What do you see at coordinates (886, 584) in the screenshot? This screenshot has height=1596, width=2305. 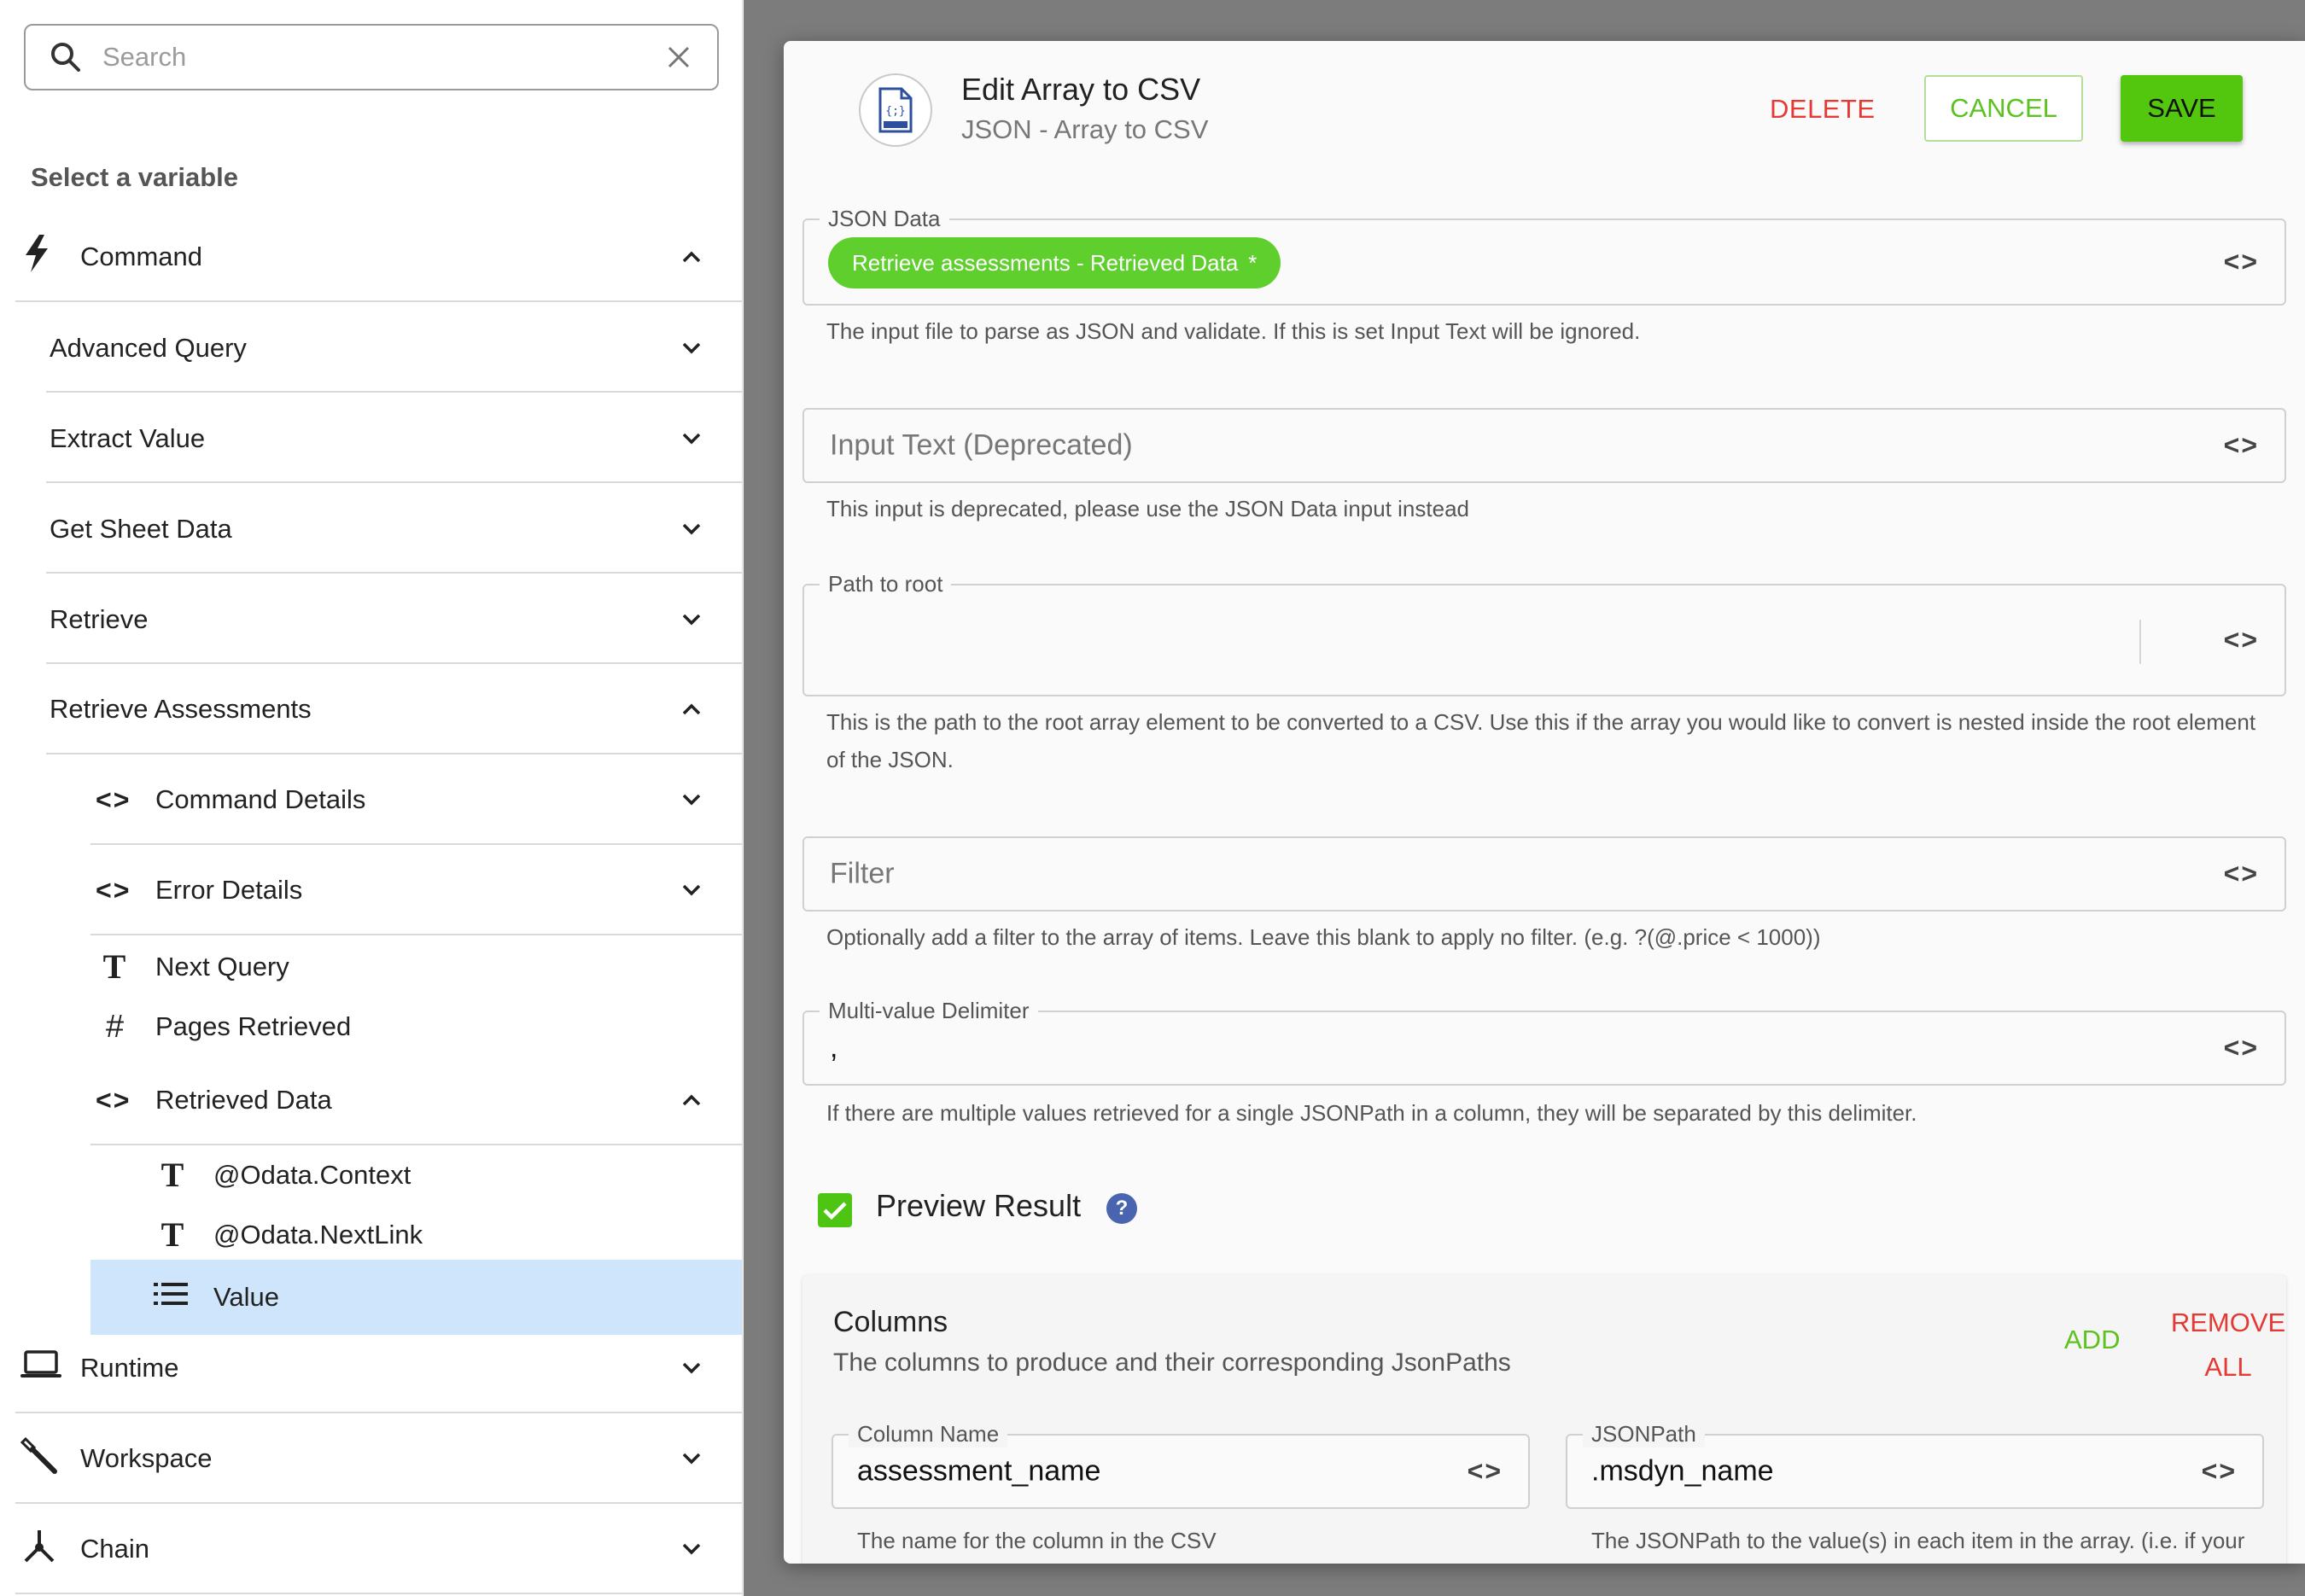 I see `field-label: Path to root` at bounding box center [886, 584].